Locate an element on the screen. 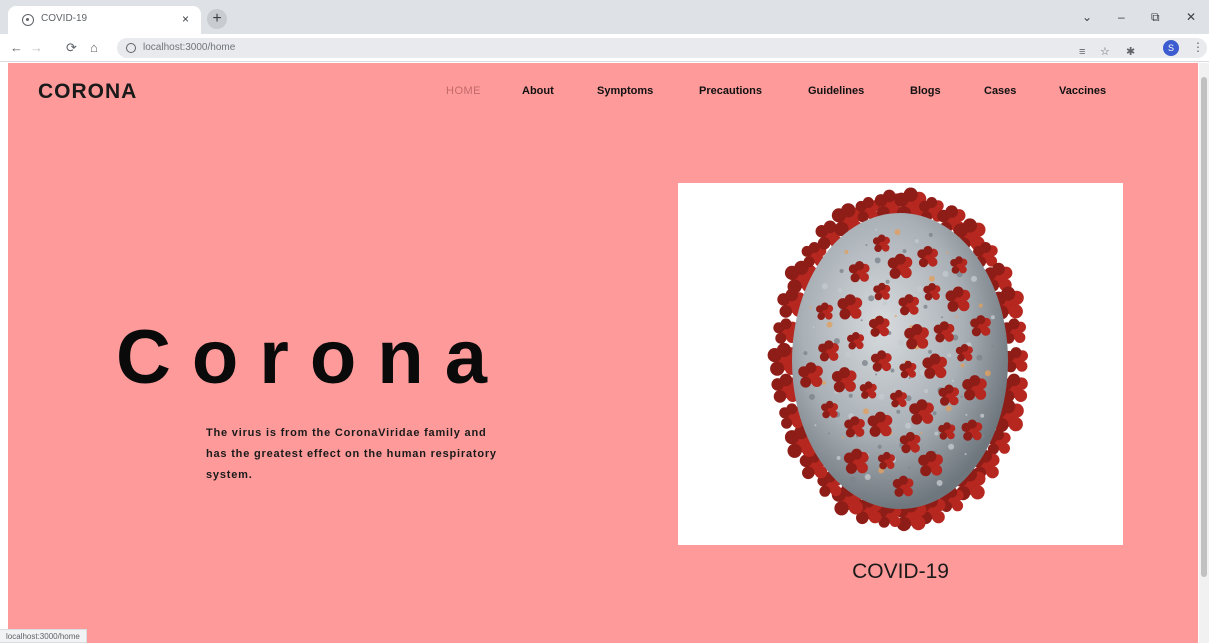 The image size is (1209, 643). reload-button: ⟳ is located at coordinates (71, 47).